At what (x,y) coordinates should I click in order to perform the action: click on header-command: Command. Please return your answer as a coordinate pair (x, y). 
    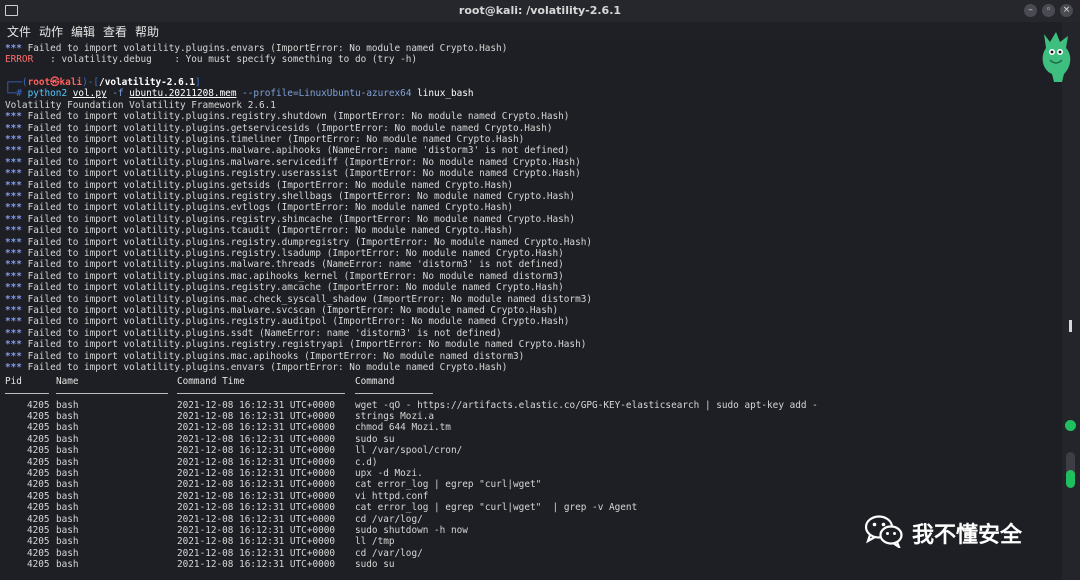
    Looking at the image, I should click on (375, 381).